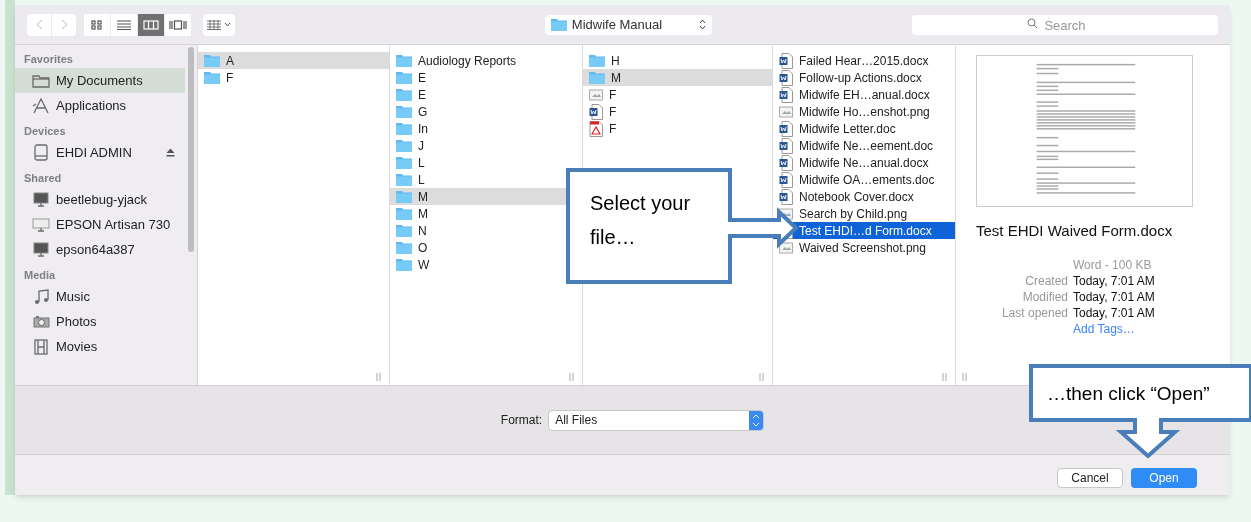 This screenshot has width=1251, height=522. Describe the element at coordinates (486, 60) in the screenshot. I see `file-row: Audiology Reports` at that location.